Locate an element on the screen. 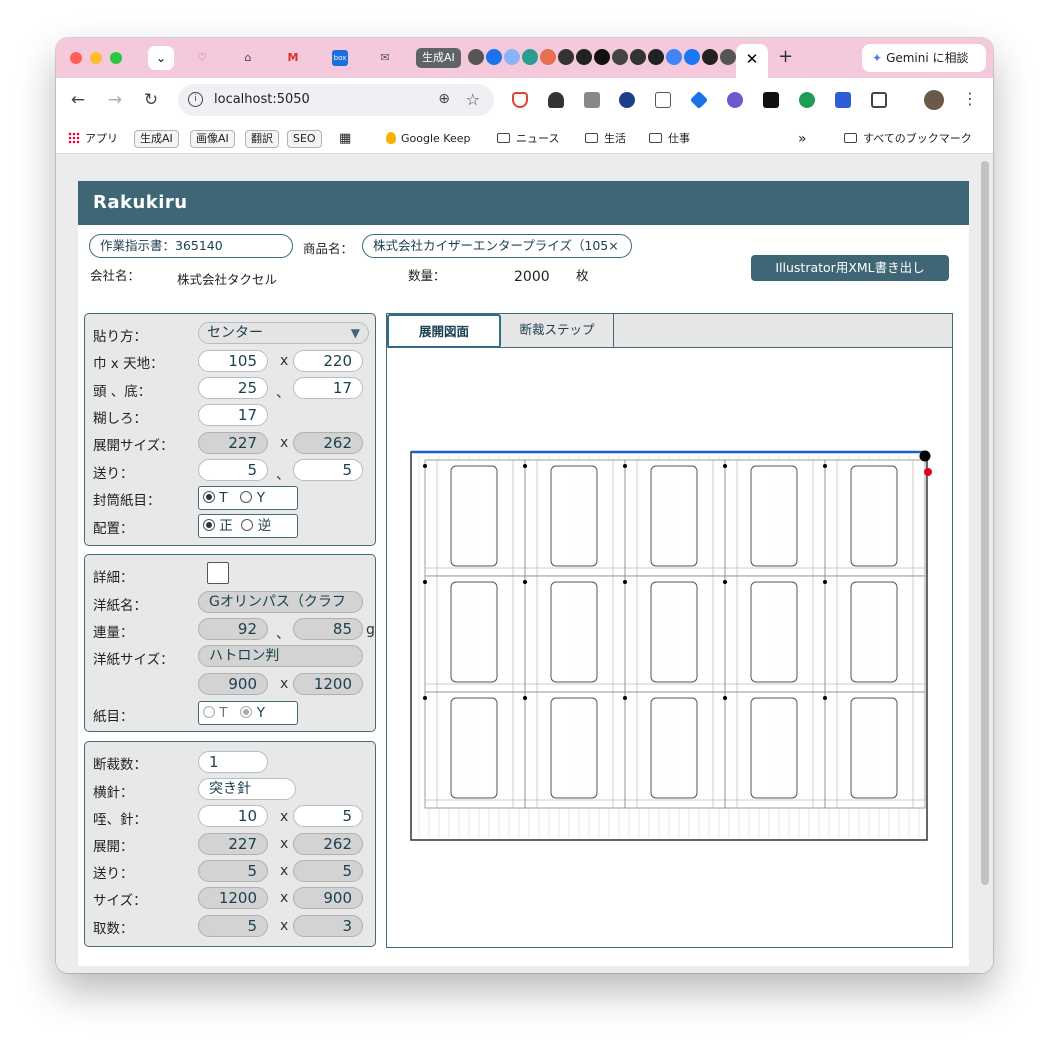  tab-cut-steps: 断裁ステップ is located at coordinates (557, 331).